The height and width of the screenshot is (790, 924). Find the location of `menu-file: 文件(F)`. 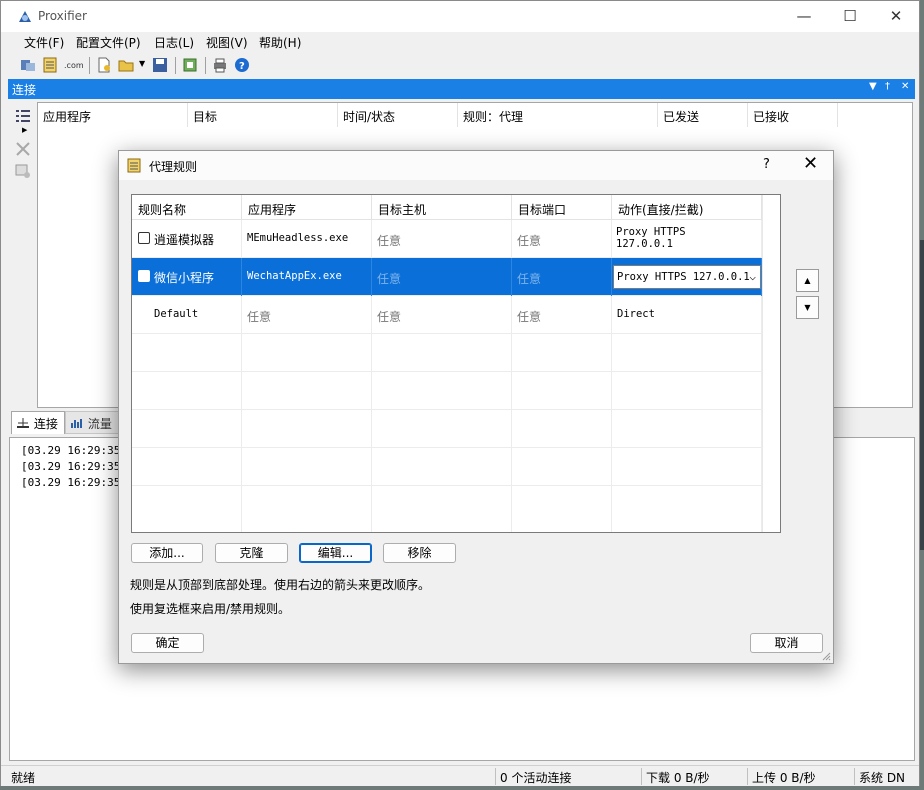

menu-file: 文件(F) is located at coordinates (44, 42).